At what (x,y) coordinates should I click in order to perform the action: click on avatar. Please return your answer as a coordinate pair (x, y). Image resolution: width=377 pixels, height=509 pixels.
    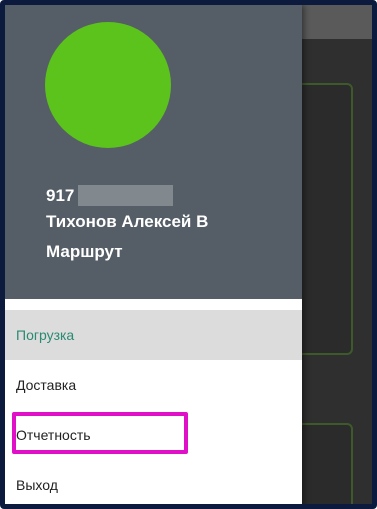
    Looking at the image, I should click on (108, 85).